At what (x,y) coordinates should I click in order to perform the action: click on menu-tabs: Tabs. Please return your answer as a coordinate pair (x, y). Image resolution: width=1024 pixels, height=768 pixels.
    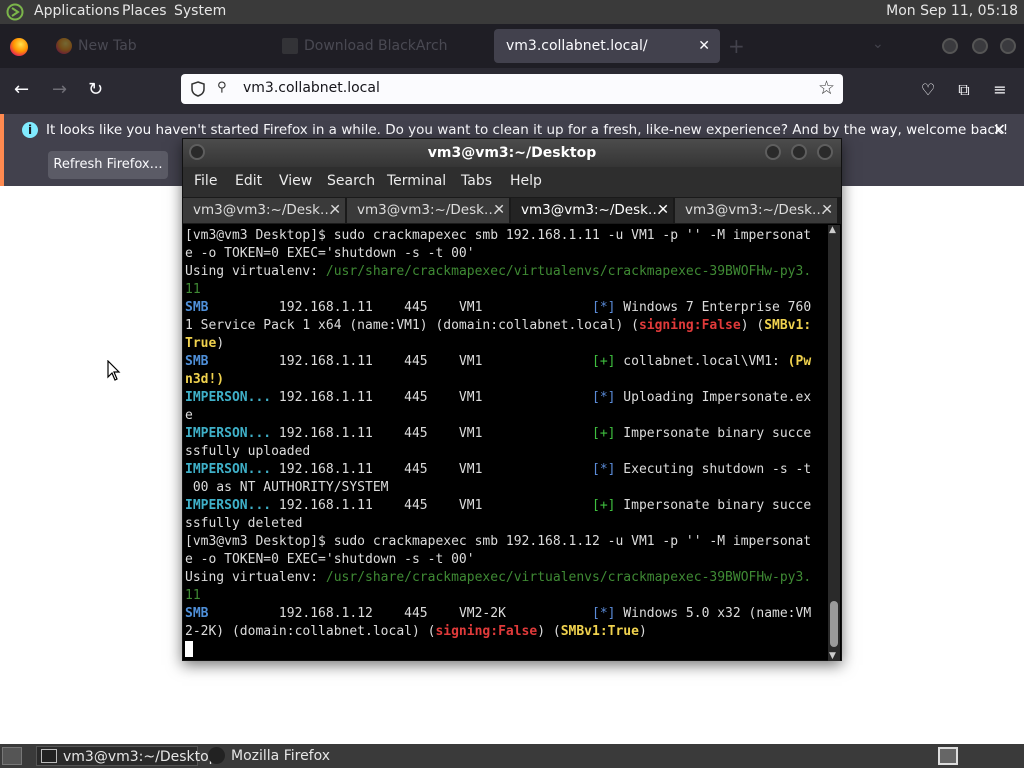
    Looking at the image, I should click on (476, 181).